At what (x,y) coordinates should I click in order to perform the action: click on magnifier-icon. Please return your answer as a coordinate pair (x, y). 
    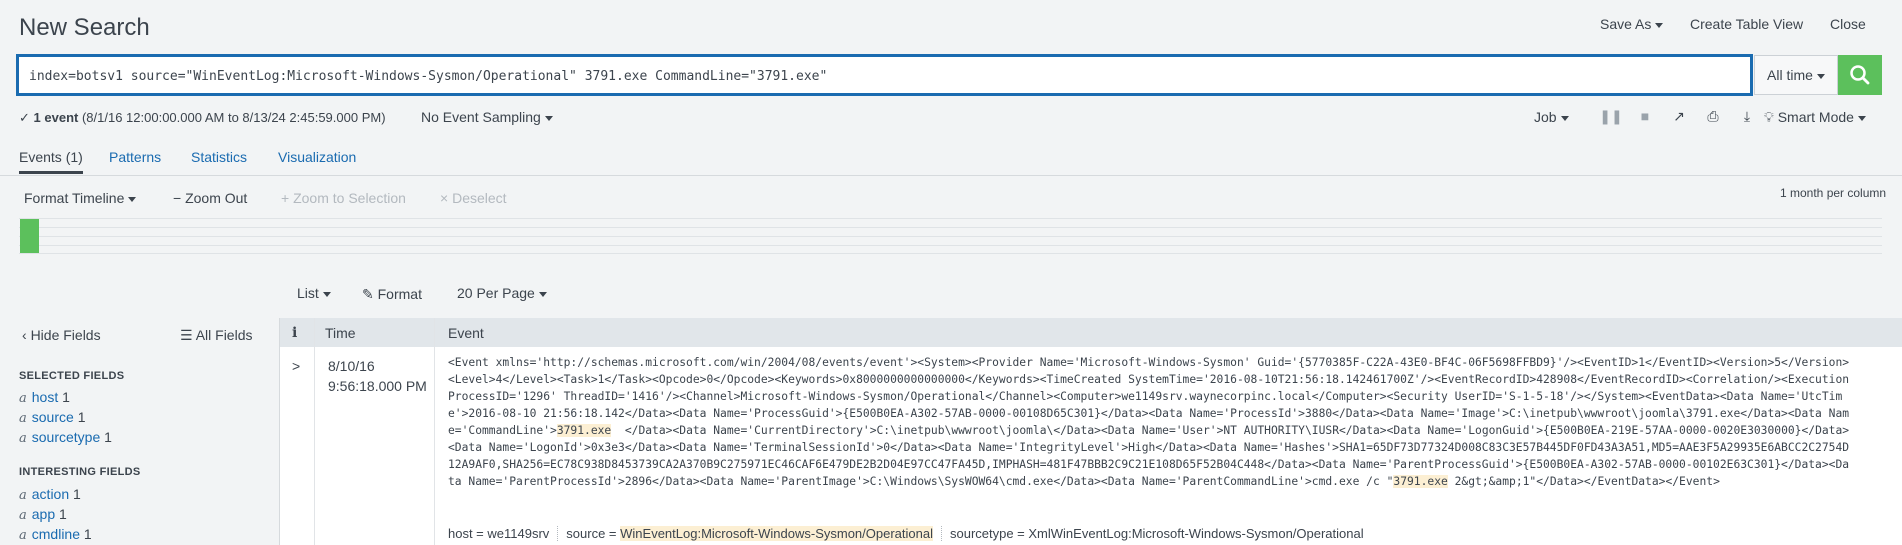
    Looking at the image, I should click on (1860, 75).